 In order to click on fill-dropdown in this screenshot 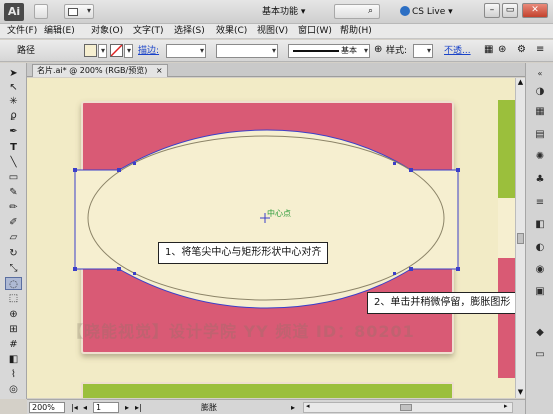, I will do `click(102, 51)`.